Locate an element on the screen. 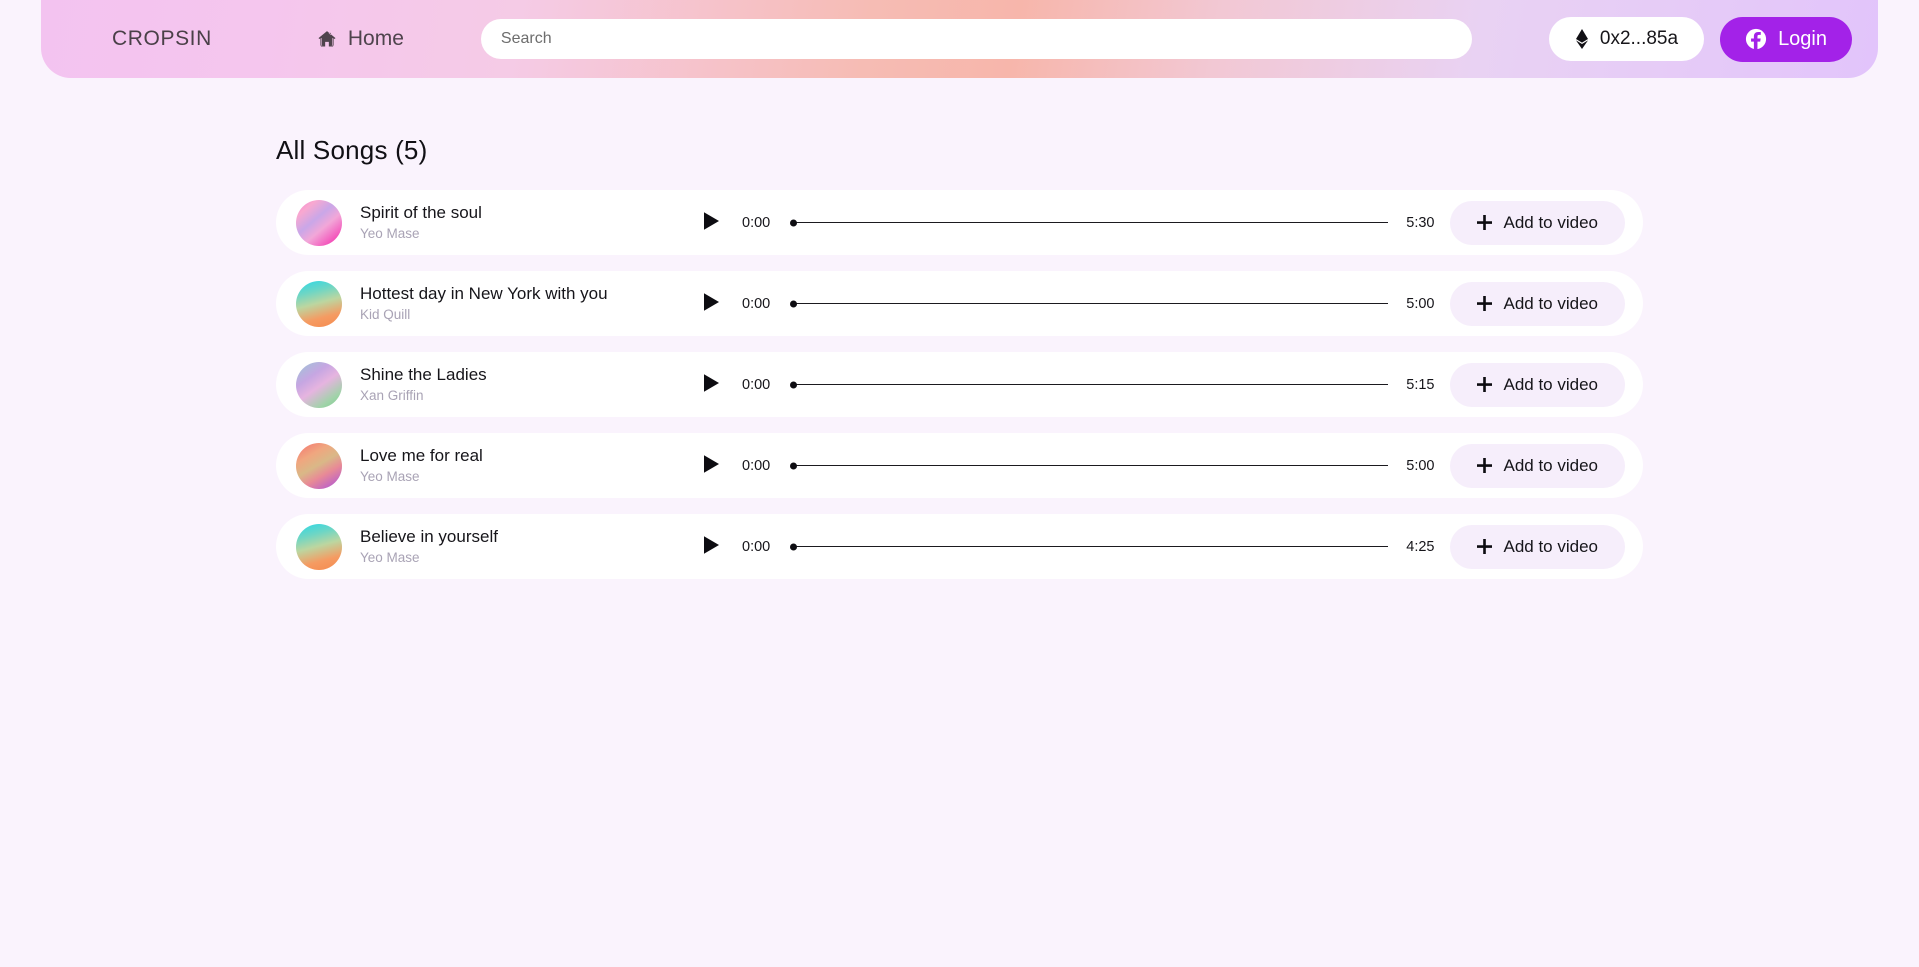 The image size is (1919, 967). nav-home-label: Home is located at coordinates (375, 38).